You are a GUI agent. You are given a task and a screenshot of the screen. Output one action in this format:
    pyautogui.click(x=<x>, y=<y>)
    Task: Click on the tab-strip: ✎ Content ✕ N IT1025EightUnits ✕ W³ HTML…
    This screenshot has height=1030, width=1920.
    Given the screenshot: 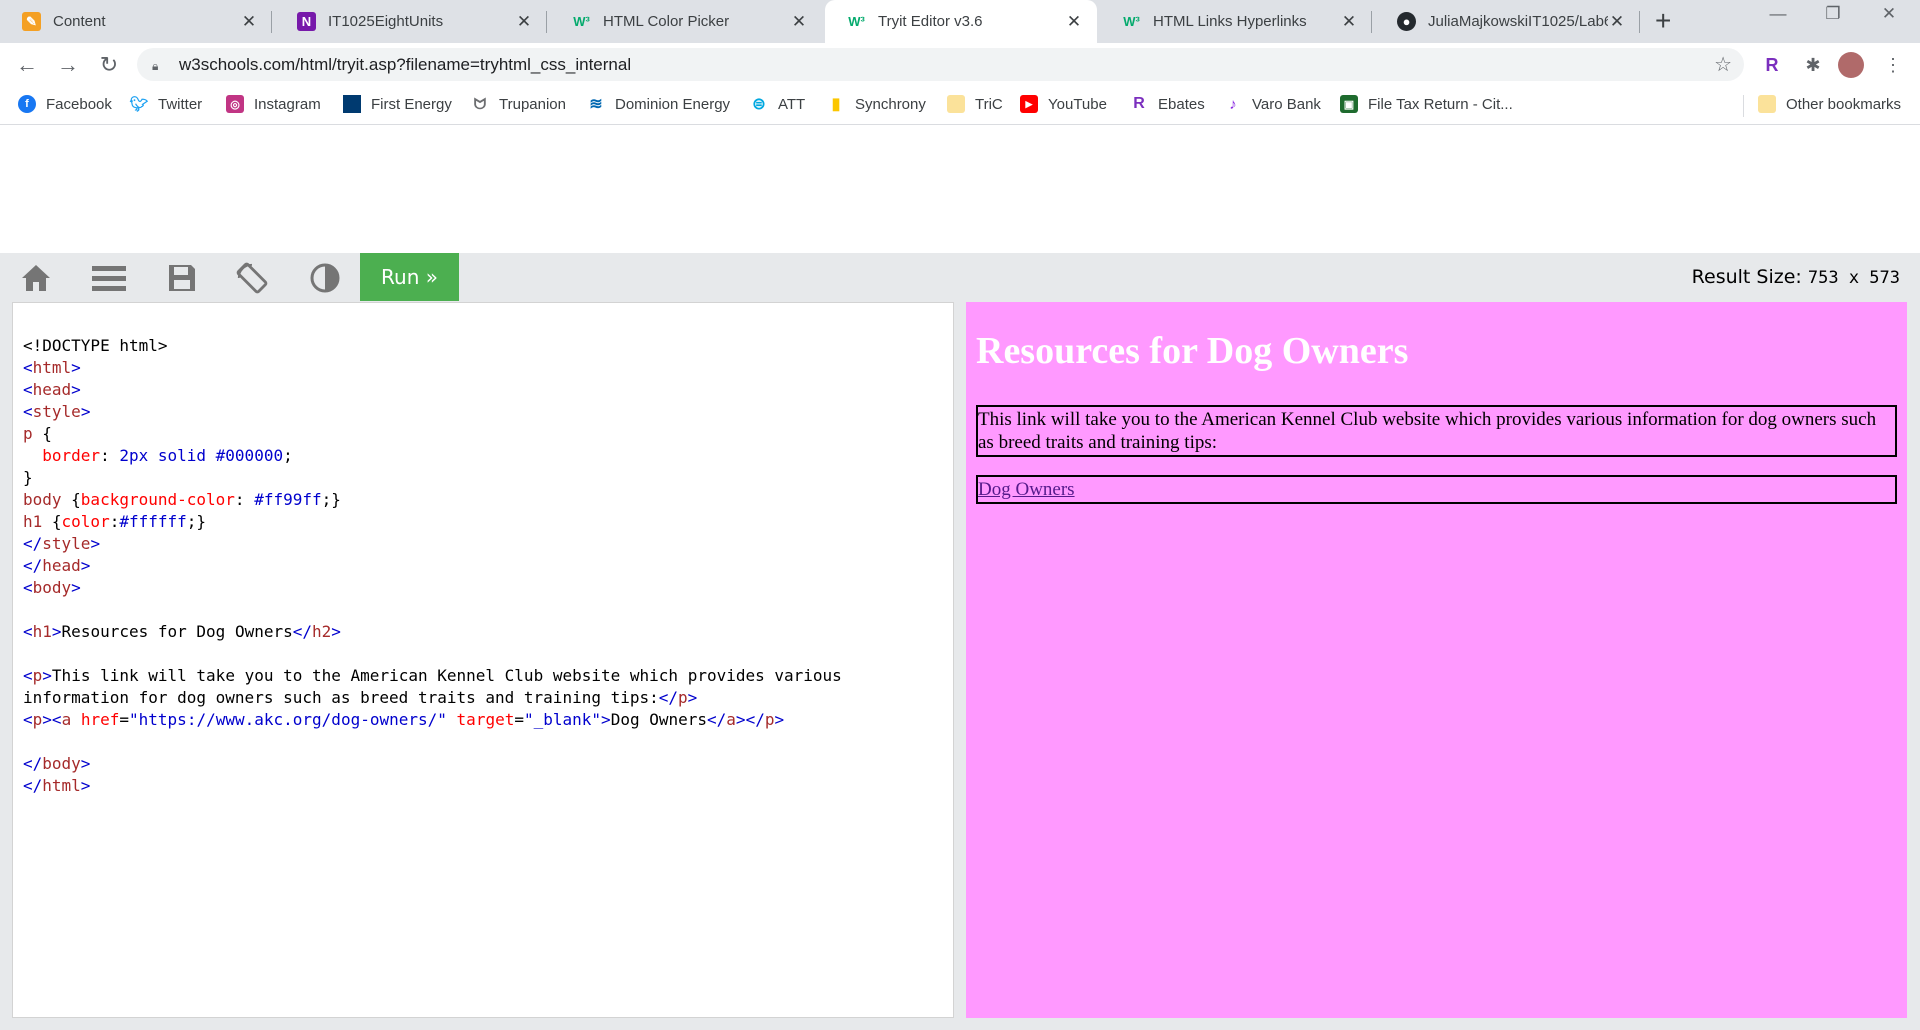 What is the action you would take?
    pyautogui.click(x=960, y=21)
    